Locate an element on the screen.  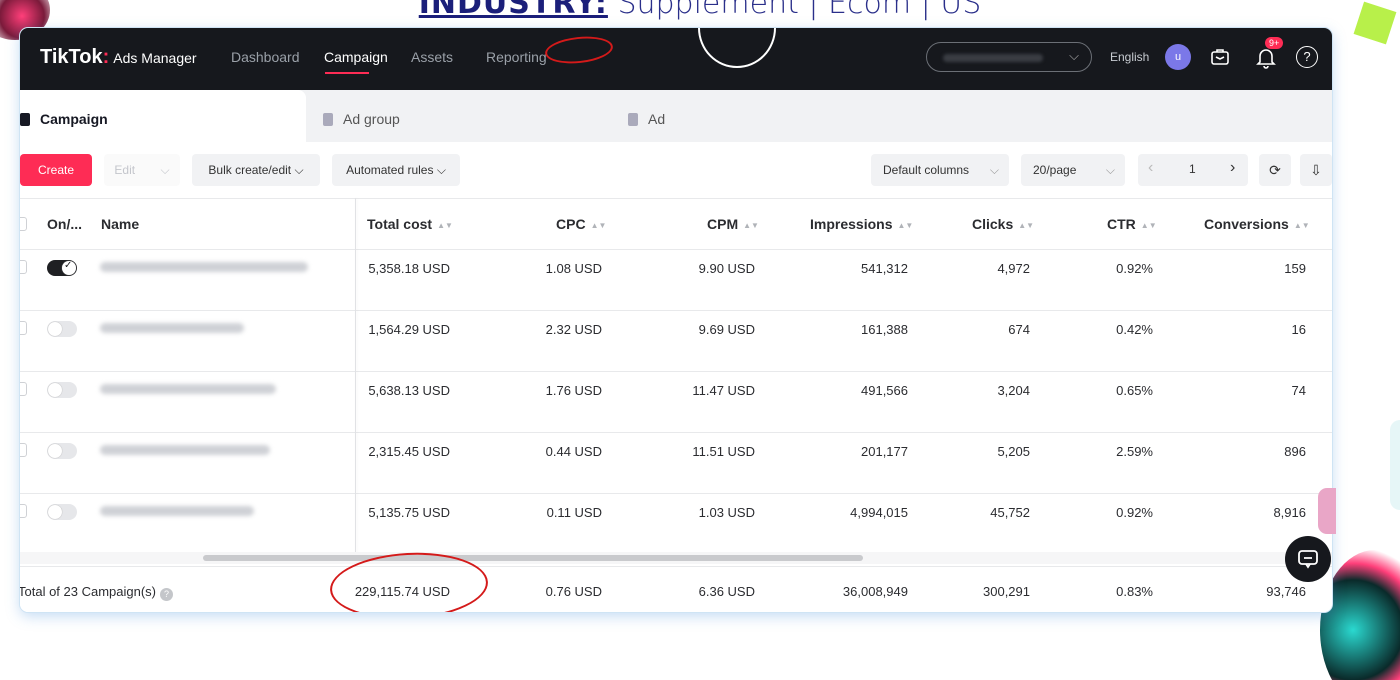
export-icon: ⇩ is located at coordinates (1316, 170).